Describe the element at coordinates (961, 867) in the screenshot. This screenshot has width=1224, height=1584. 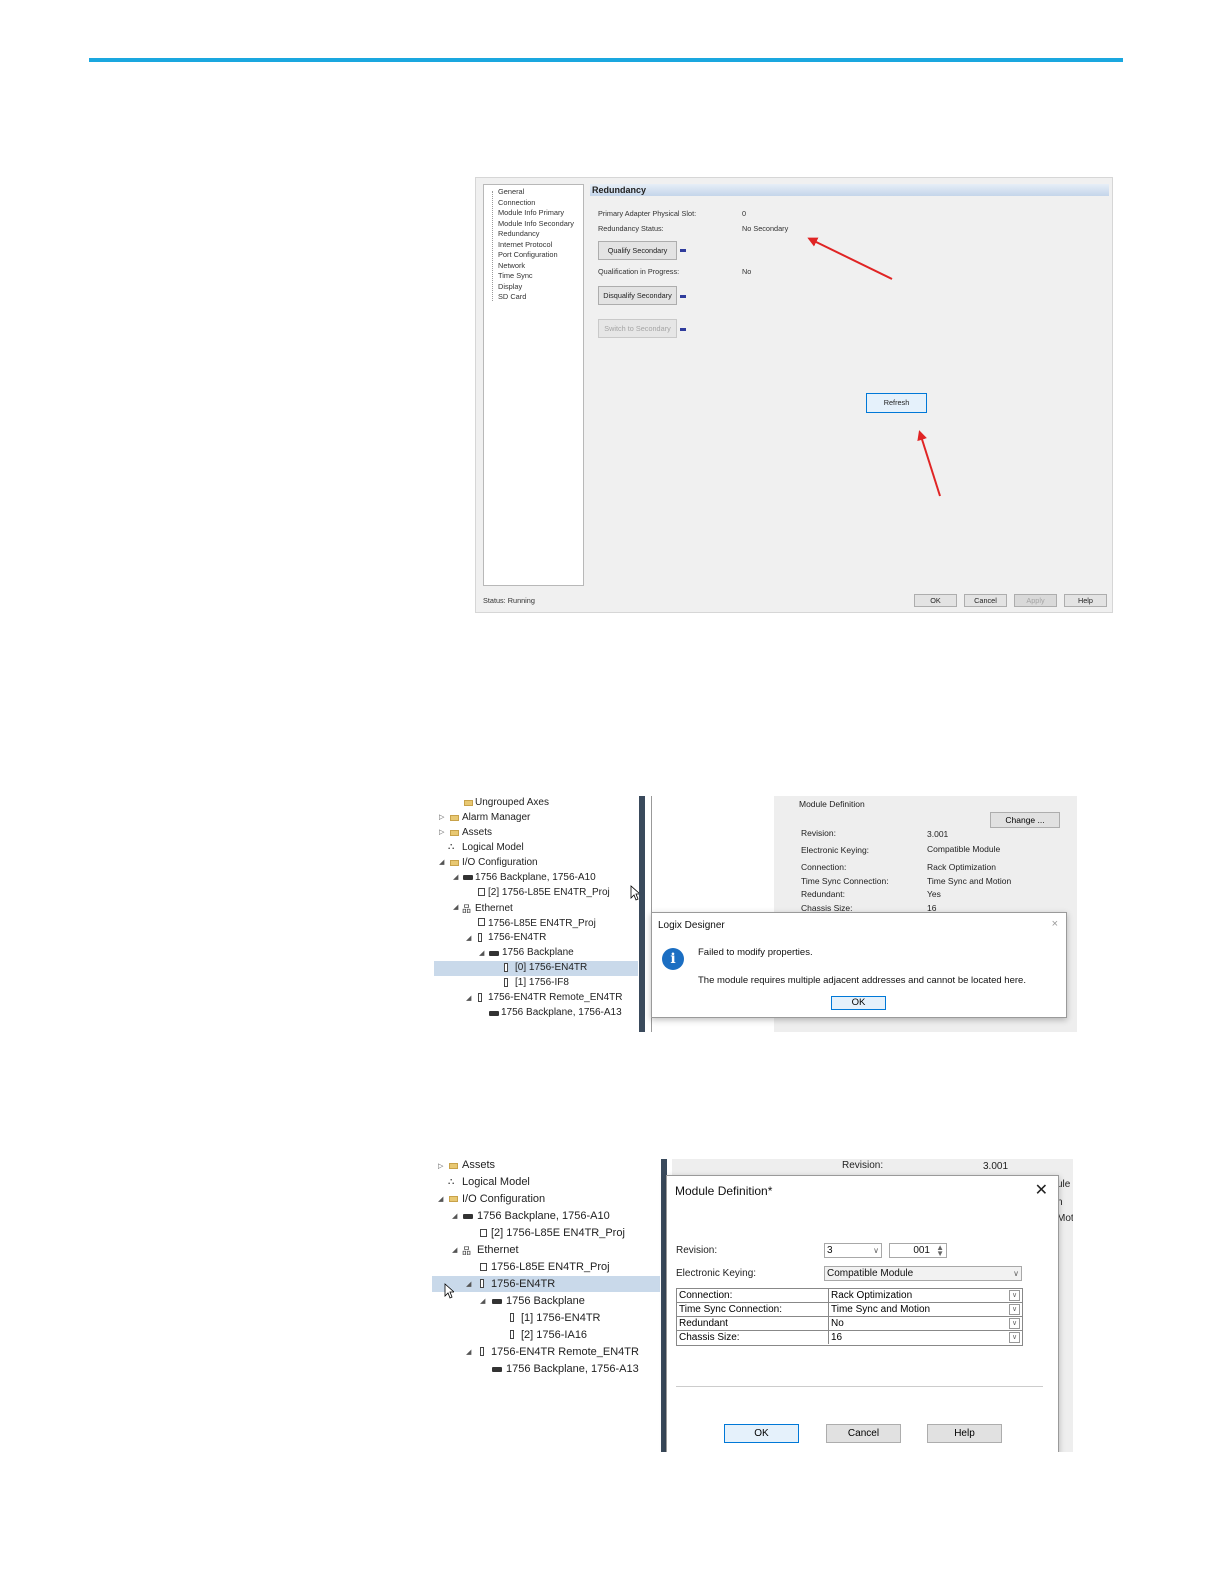
I see `connection-value: Rack Optimization` at that location.